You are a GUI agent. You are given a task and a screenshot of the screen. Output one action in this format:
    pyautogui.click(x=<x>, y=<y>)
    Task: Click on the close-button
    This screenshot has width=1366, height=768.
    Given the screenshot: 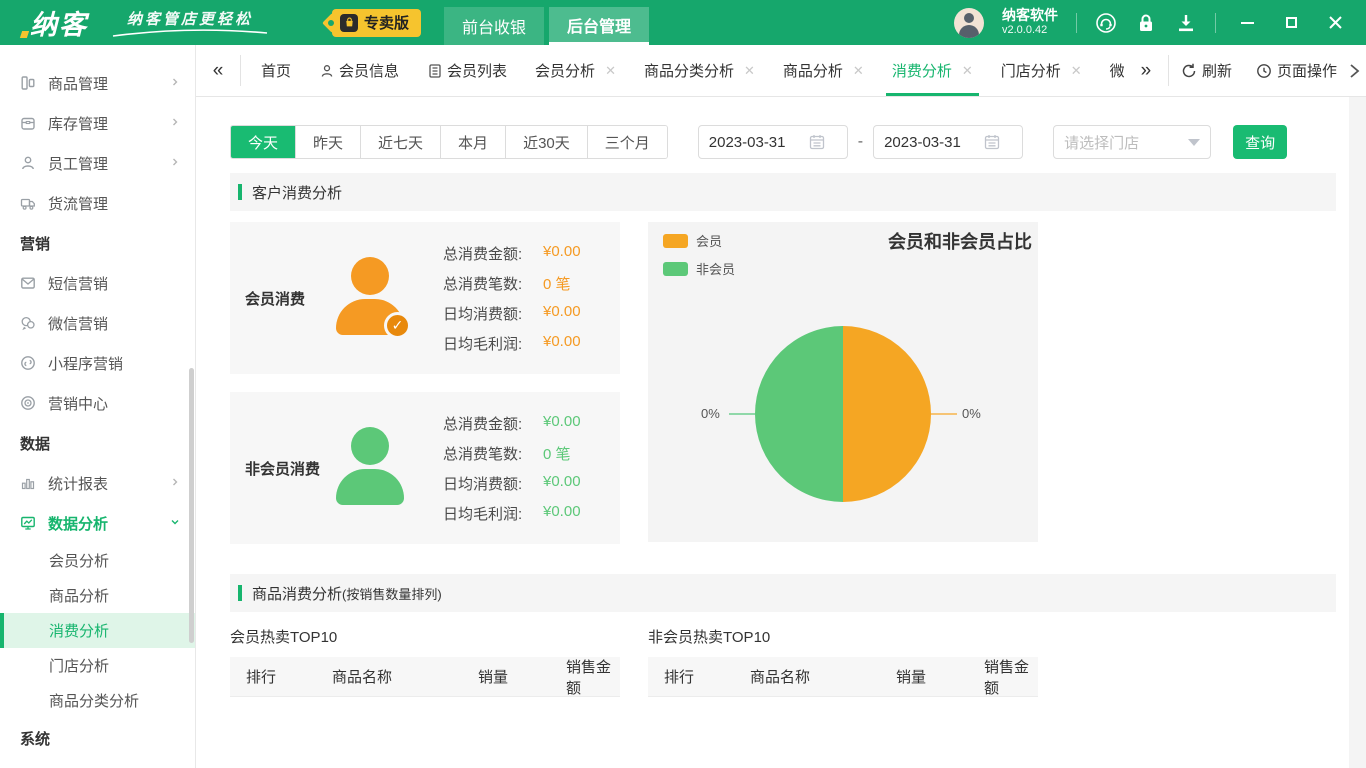 What is the action you would take?
    pyautogui.click(x=1335, y=23)
    